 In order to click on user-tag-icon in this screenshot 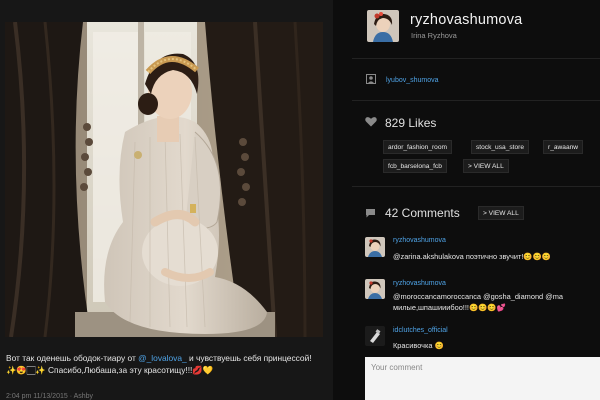, I will do `click(371, 79)`.